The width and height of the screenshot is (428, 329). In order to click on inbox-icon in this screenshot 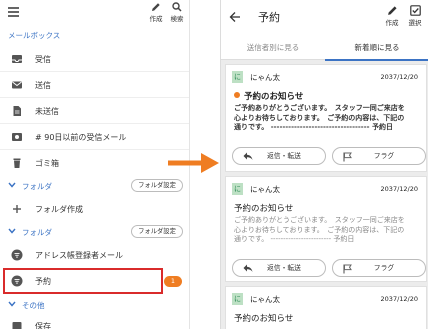, I will do `click(17, 59)`.